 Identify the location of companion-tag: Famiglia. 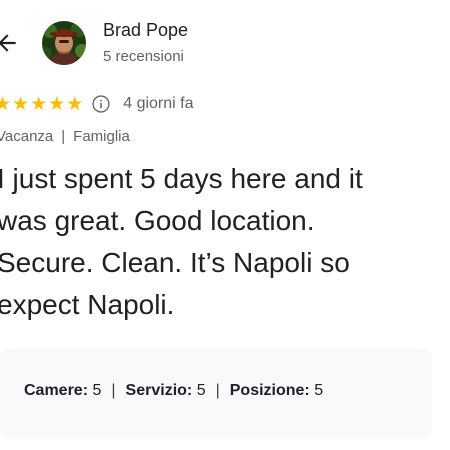
(101, 136).